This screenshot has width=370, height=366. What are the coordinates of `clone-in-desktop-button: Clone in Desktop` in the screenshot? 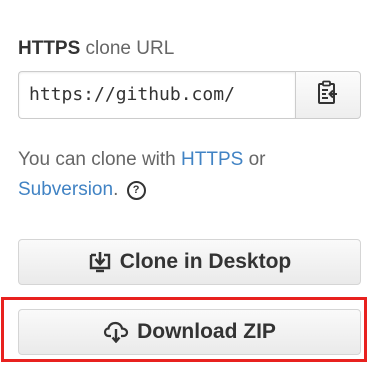 It's located at (189, 262).